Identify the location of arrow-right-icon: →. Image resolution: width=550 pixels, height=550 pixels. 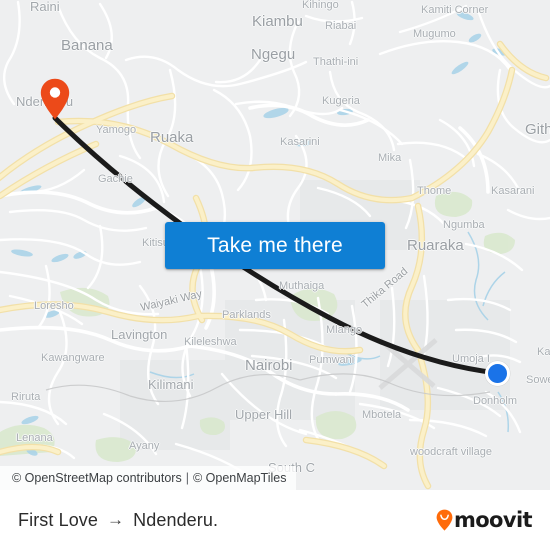
(116, 519).